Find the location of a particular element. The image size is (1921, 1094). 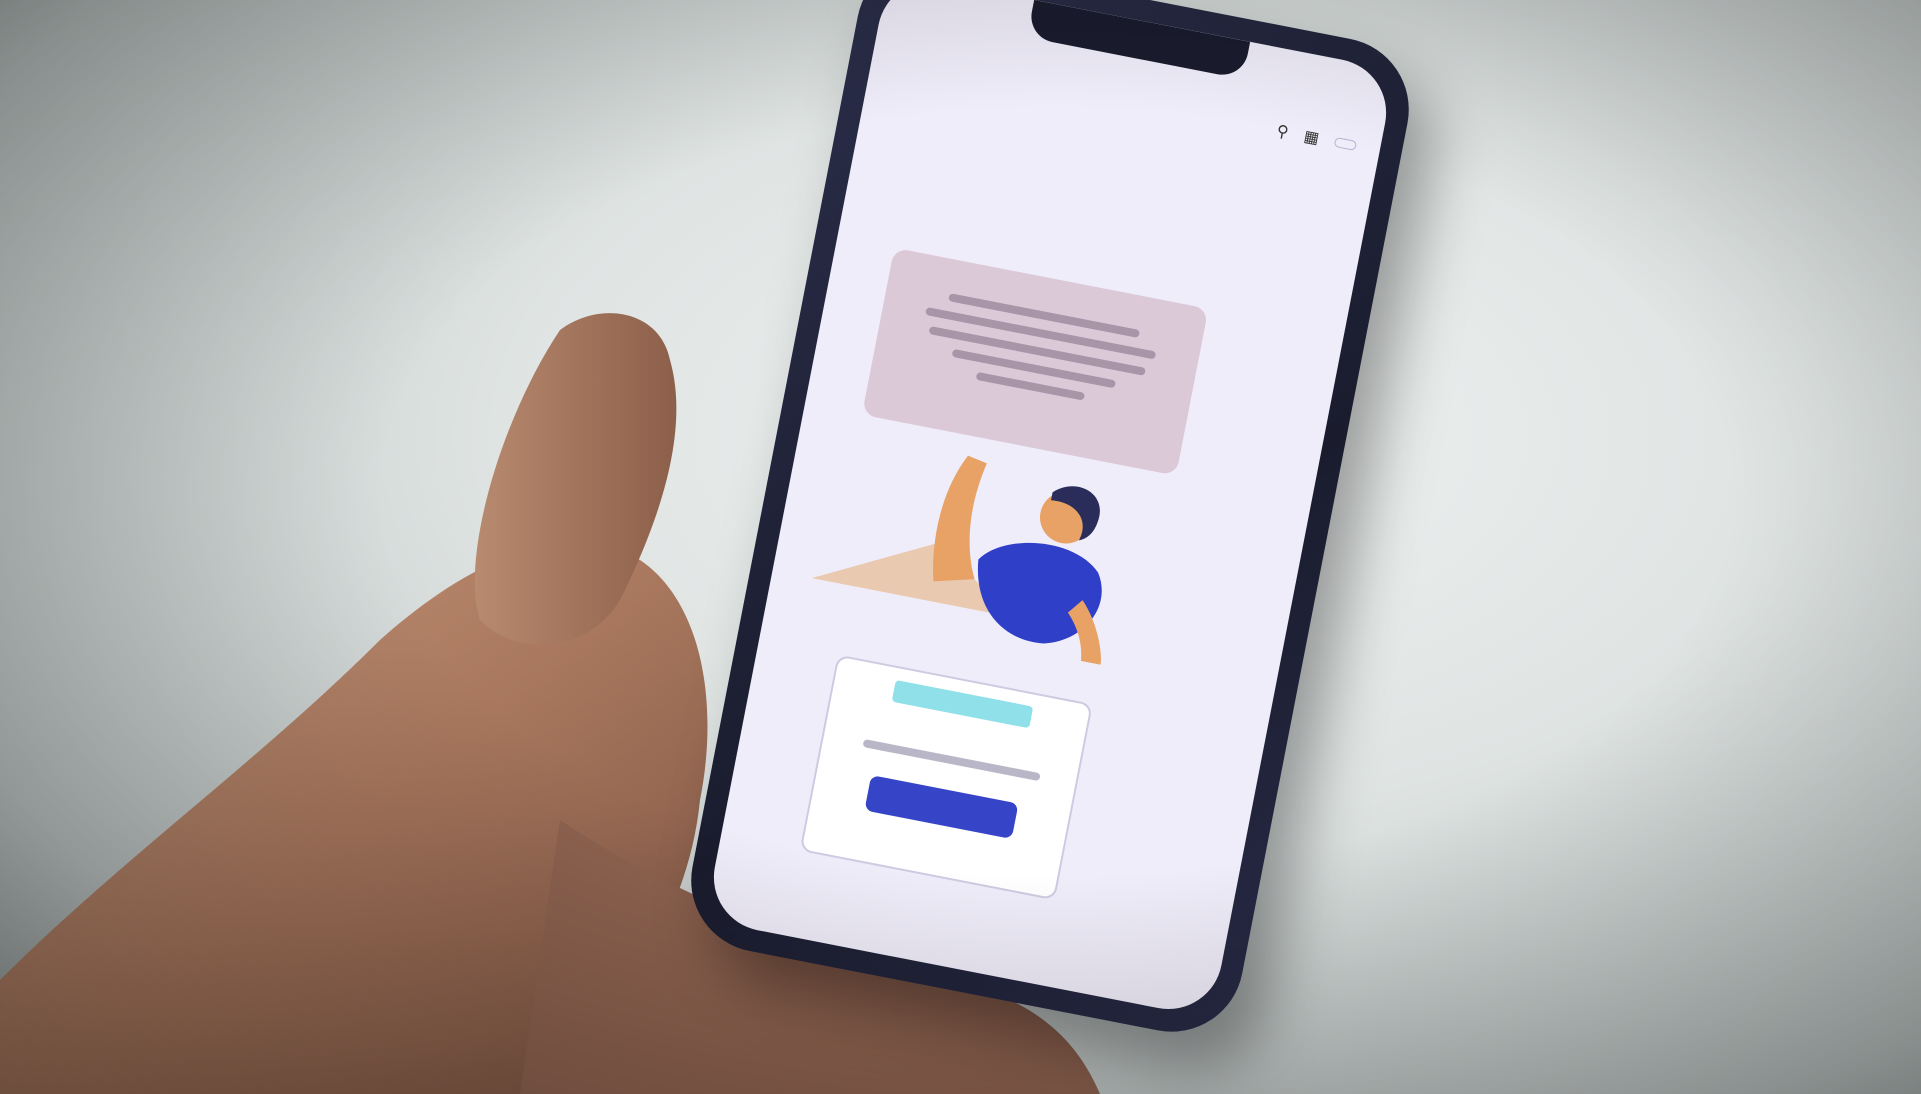

search-icon: ⚲ is located at coordinates (1282, 132).